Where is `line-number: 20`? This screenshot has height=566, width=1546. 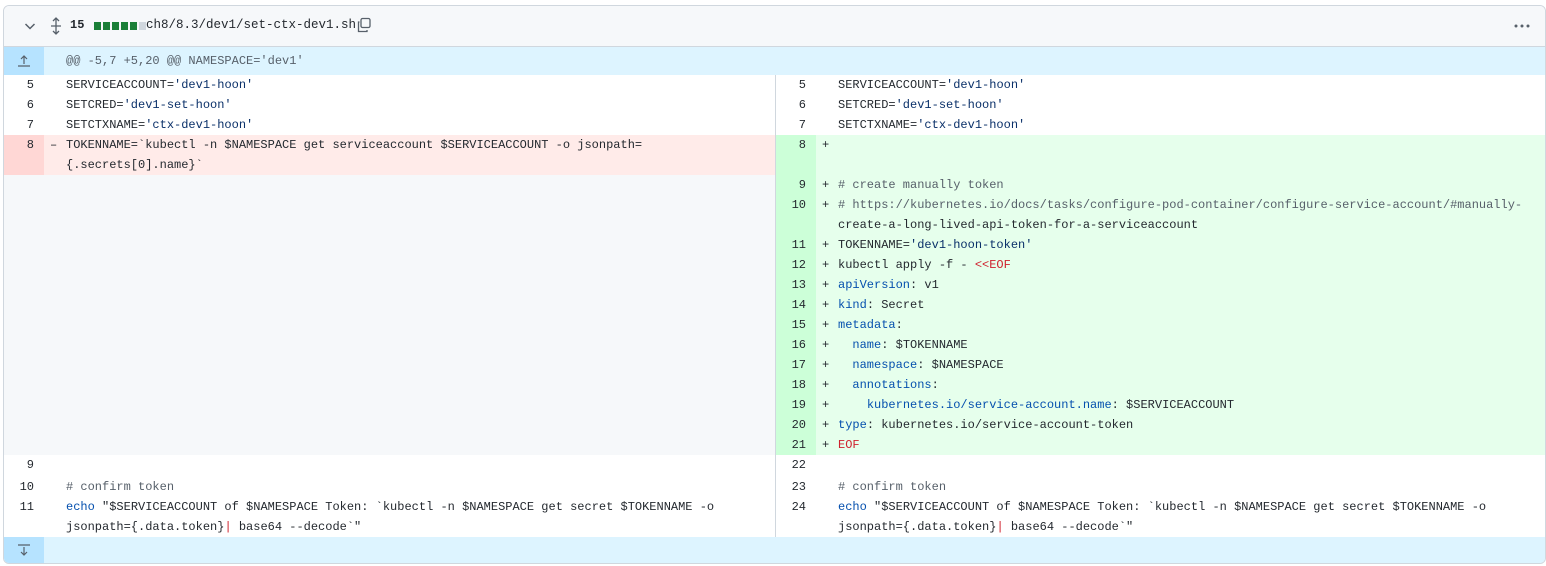
line-number: 20 is located at coordinates (796, 425).